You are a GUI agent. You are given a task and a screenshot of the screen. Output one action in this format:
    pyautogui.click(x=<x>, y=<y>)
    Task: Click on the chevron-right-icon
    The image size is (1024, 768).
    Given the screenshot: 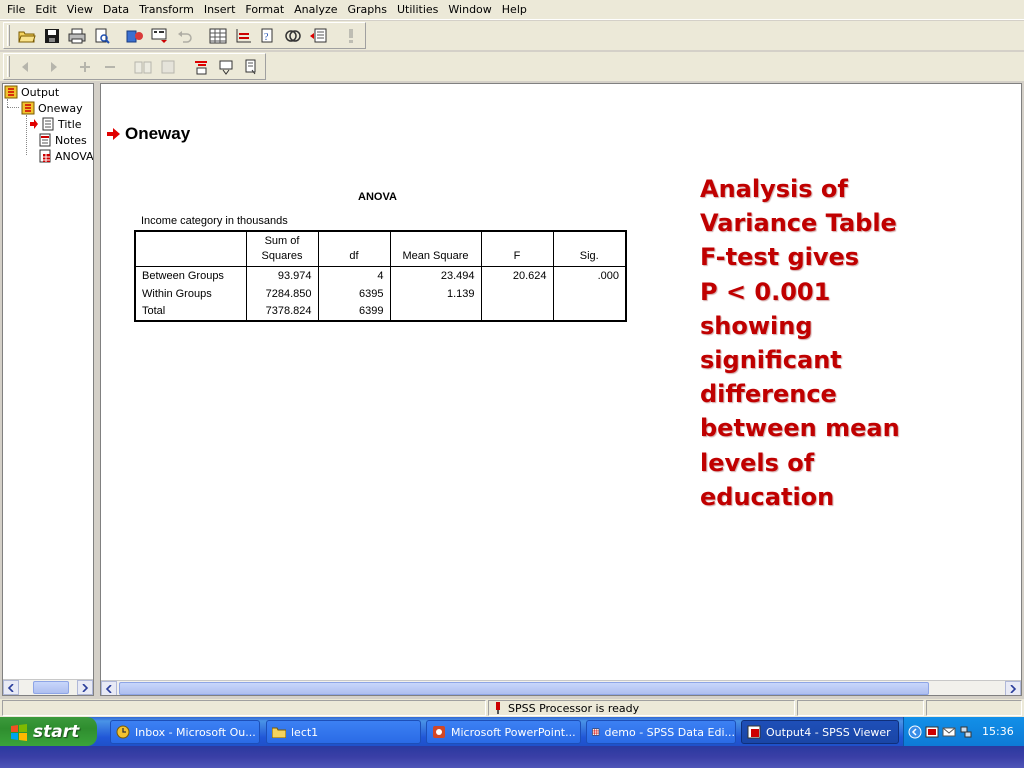 What is the action you would take?
    pyautogui.click(x=85, y=687)
    